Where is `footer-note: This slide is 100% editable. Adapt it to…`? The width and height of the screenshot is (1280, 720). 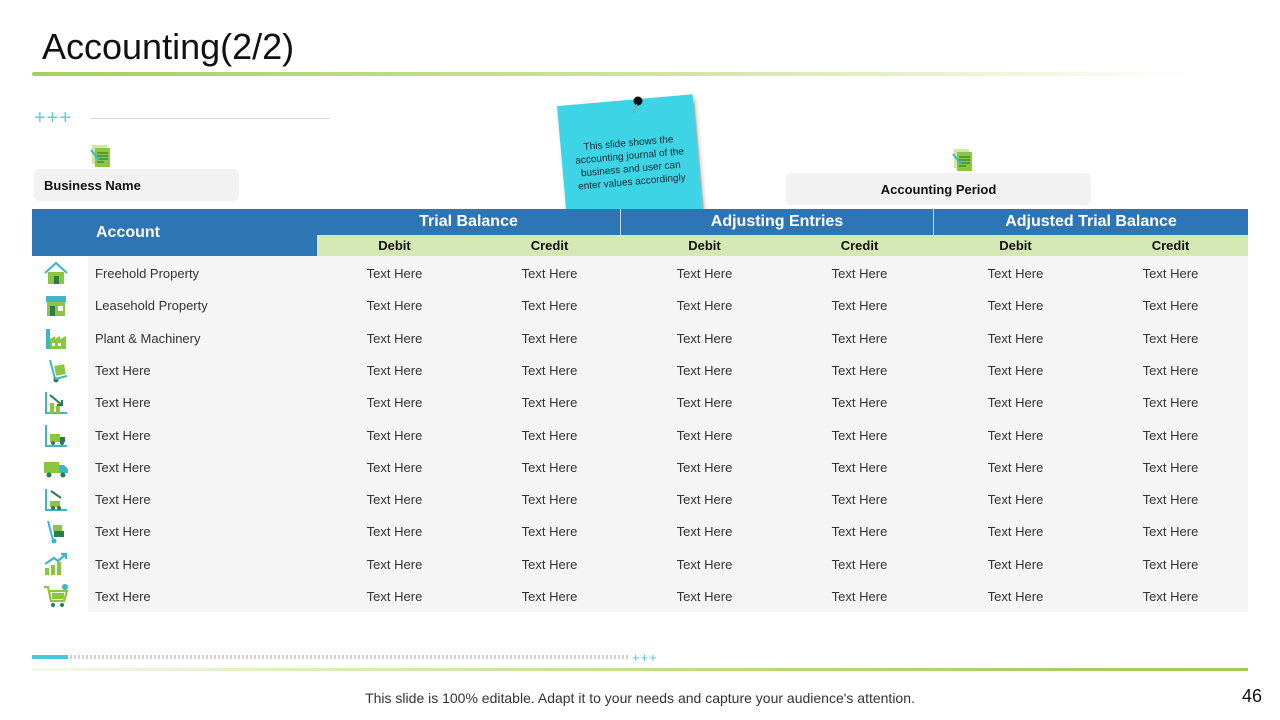
footer-note: This slide is 100% editable. Adapt it to… is located at coordinates (640, 698).